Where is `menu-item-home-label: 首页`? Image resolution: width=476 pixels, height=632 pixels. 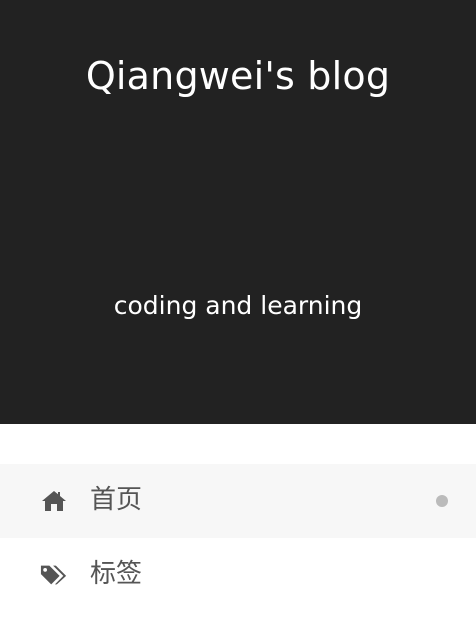 menu-item-home-label: 首页 is located at coordinates (116, 500).